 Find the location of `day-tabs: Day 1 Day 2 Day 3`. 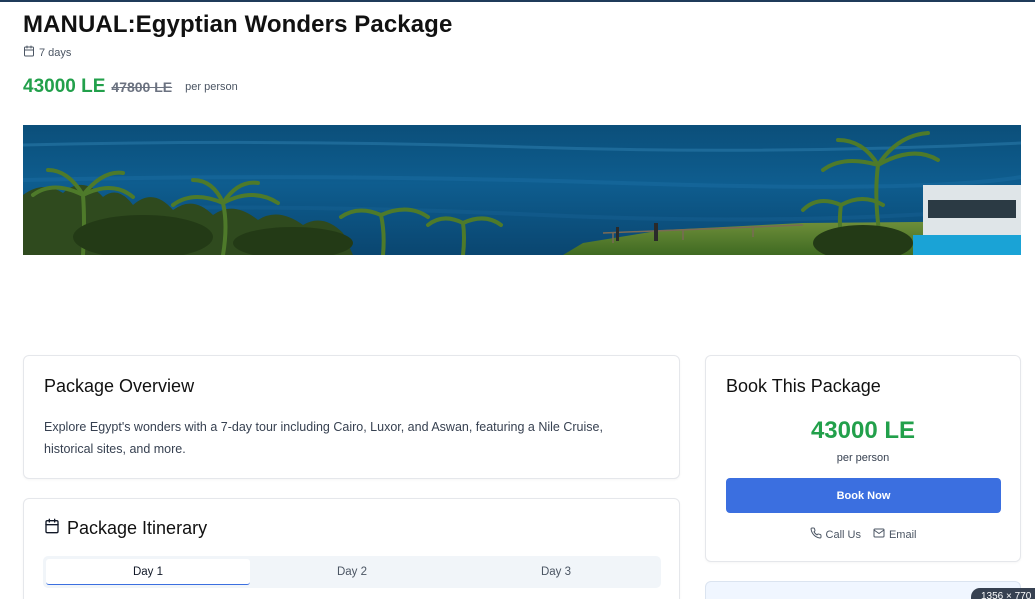

day-tabs: Day 1 Day 2 Day 3 is located at coordinates (352, 572).